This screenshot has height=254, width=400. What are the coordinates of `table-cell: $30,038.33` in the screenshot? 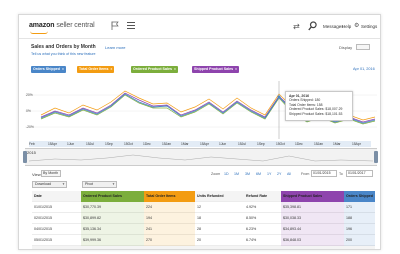 It's located at (312, 218).